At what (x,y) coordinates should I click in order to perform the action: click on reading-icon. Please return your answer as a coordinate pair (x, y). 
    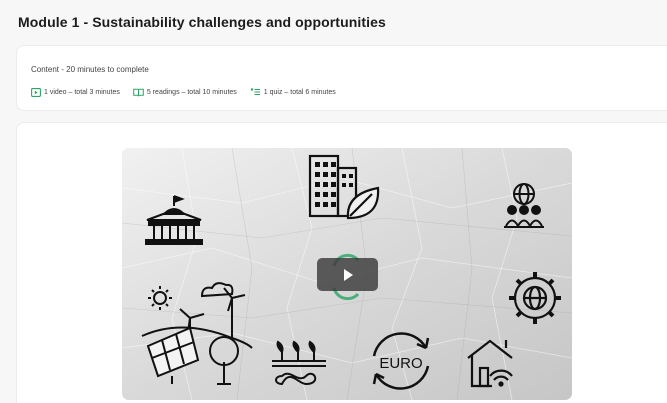
    Looking at the image, I should click on (138, 92).